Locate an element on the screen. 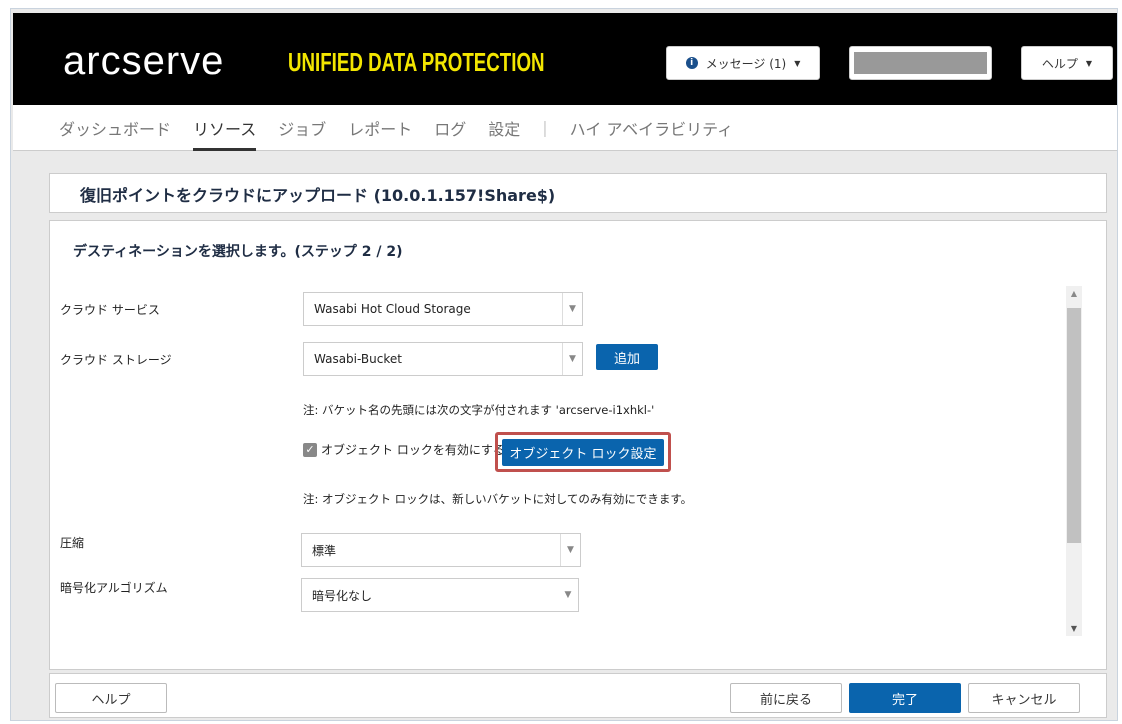  step-heading: デスティネーションを選択します。(ステップ 2 / 2) is located at coordinates (238, 252).